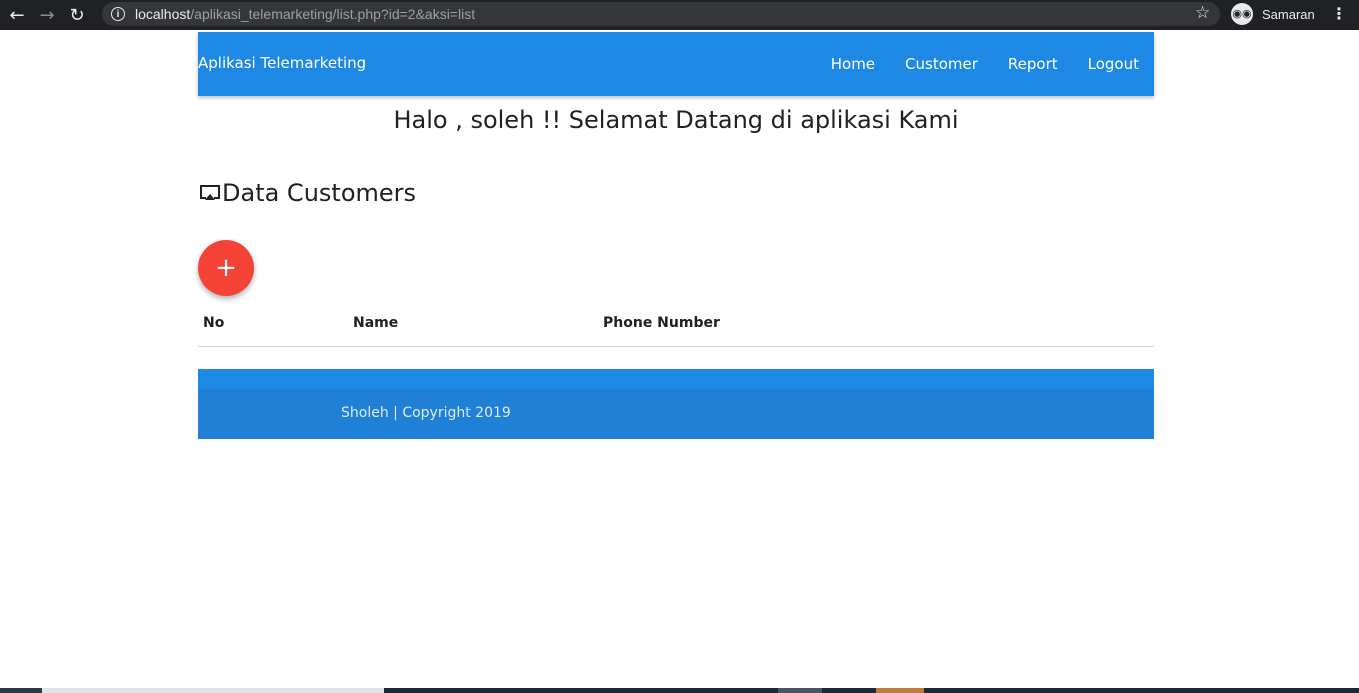  I want to click on more-vert-icon: ⋮, so click(1339, 13).